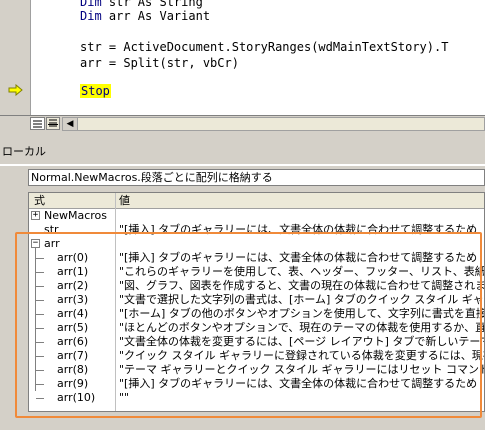 The height and width of the screenshot is (430, 485). I want to click on code-footer: ◀, so click(242, 124).